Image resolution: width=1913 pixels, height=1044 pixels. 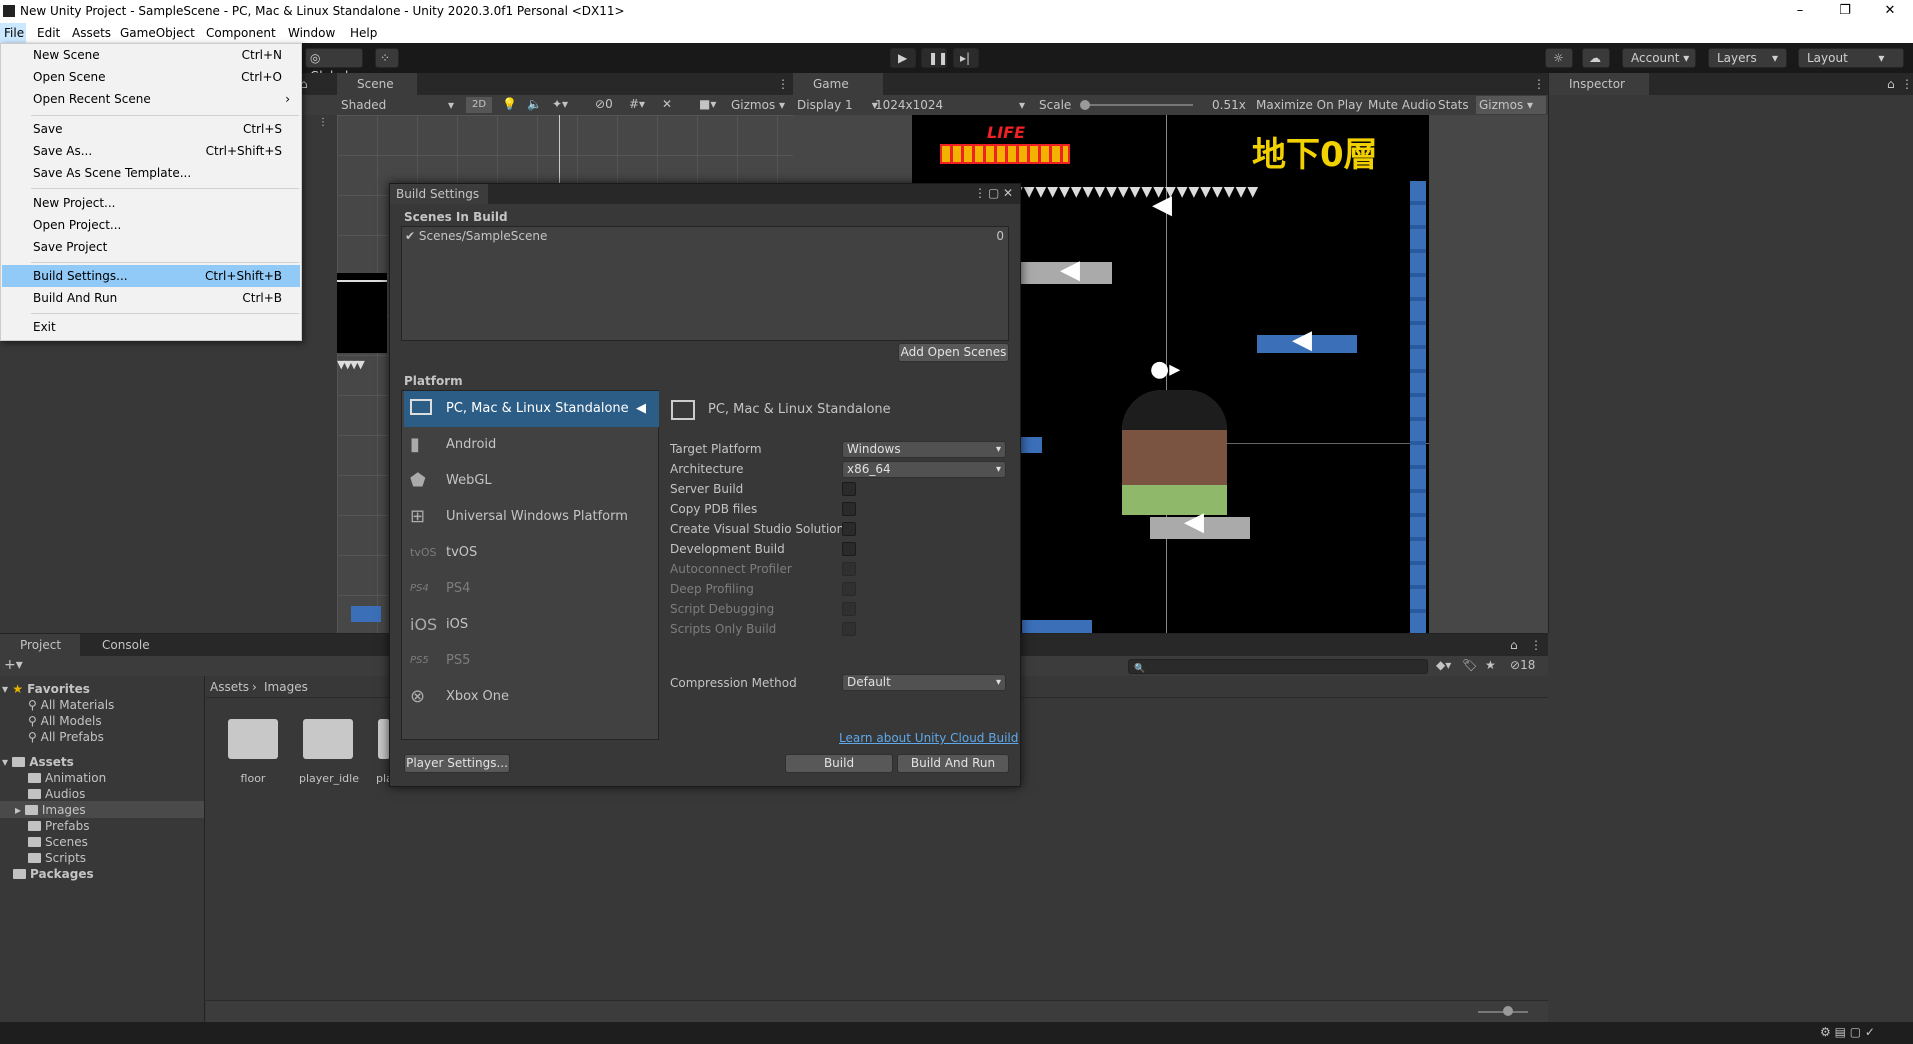 What do you see at coordinates (151, 298) in the screenshot?
I see `menu-item-build-and-run: Build And Run Ctrl+B` at bounding box center [151, 298].